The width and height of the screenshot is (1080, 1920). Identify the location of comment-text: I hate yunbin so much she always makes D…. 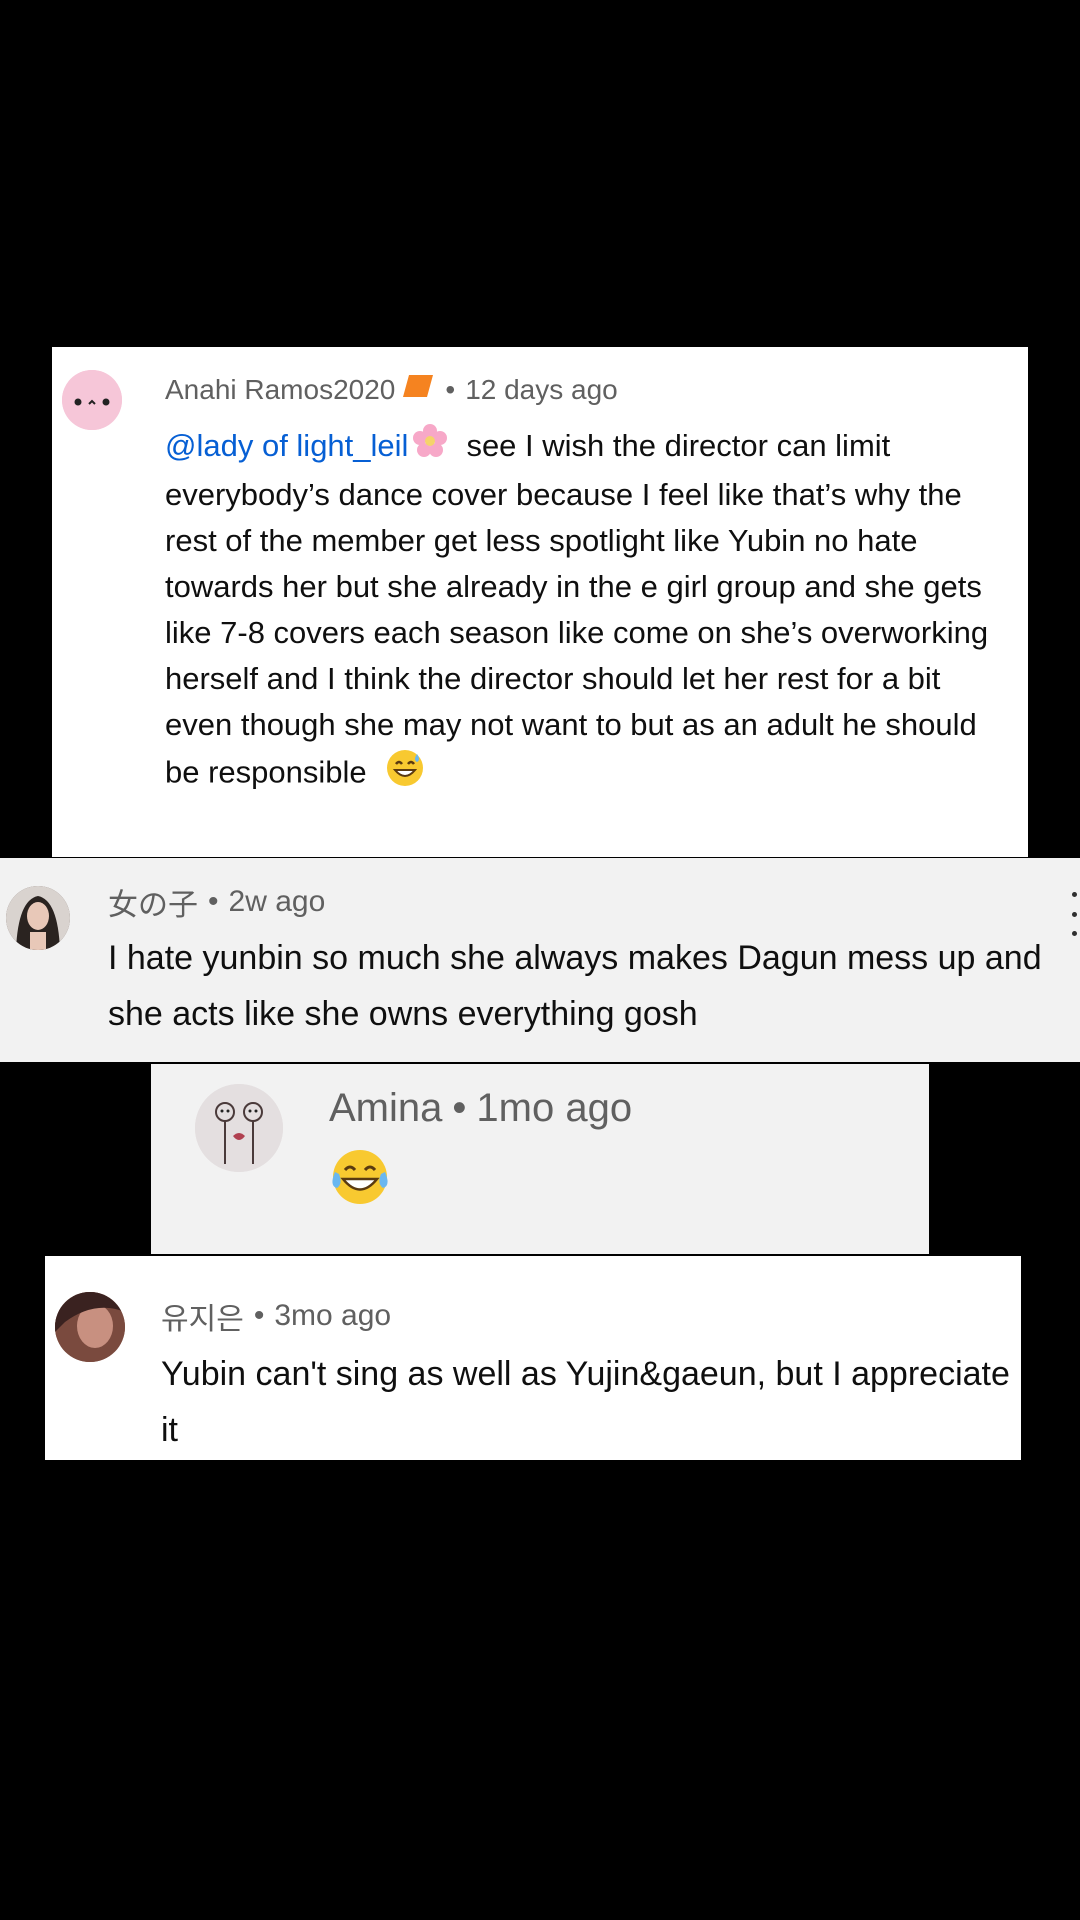
(575, 986).